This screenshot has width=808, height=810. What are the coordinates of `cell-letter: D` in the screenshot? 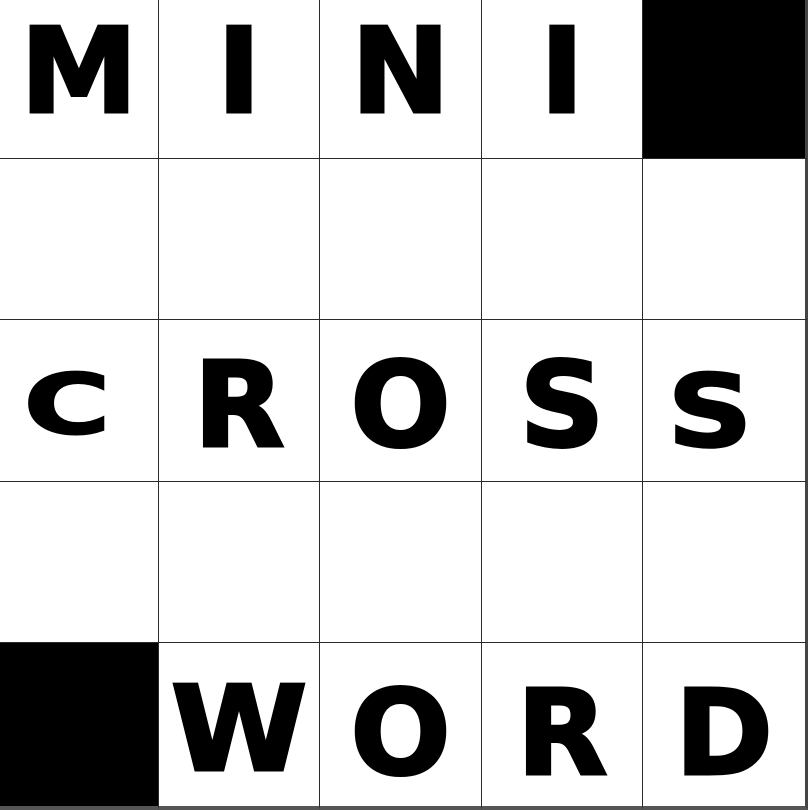 It's located at (724, 732).